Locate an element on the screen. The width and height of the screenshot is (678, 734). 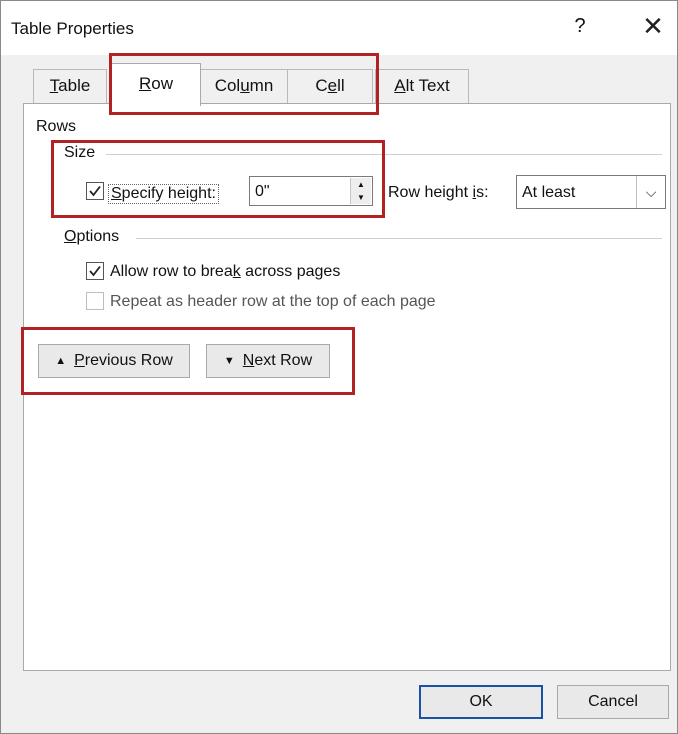
row-height-is-label: Row height is: is located at coordinates (438, 192).